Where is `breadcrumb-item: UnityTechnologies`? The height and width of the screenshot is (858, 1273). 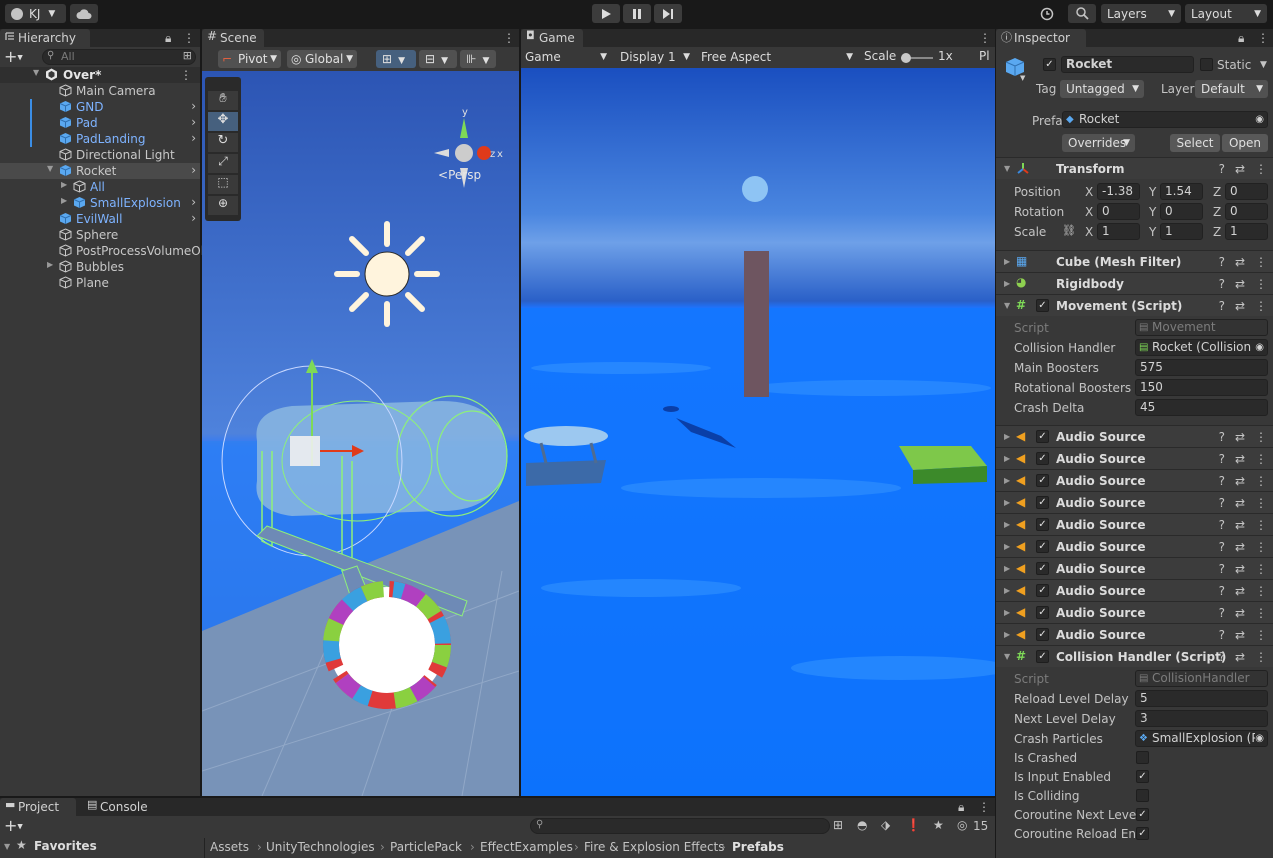
breadcrumb-item: UnityTechnologies is located at coordinates (320, 847).